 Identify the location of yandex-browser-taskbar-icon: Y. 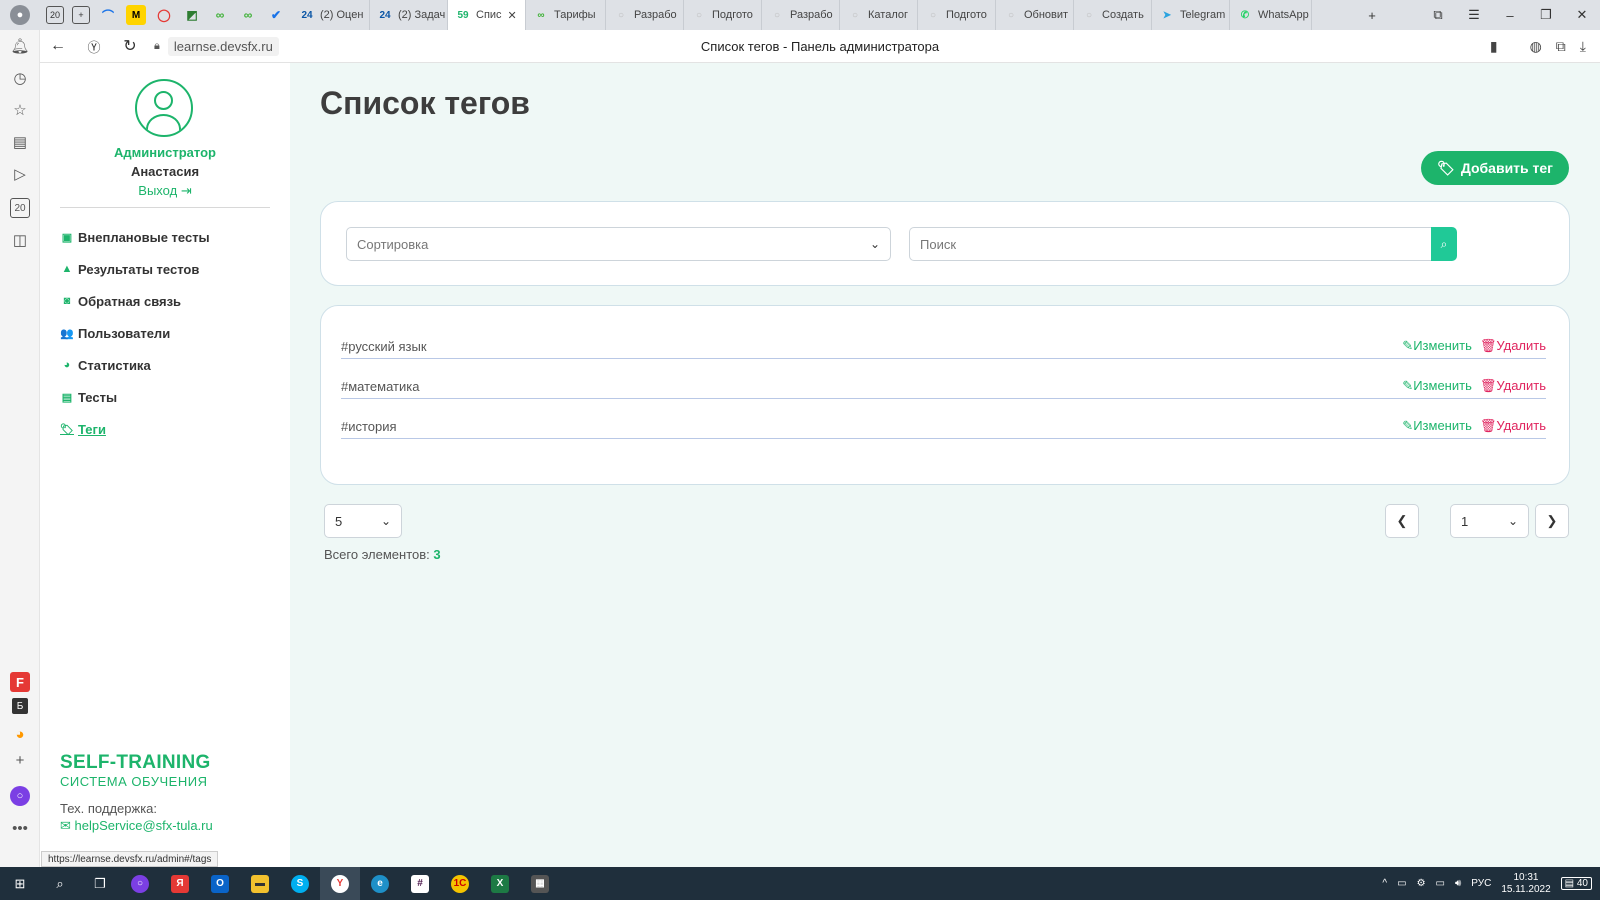
(340, 883).